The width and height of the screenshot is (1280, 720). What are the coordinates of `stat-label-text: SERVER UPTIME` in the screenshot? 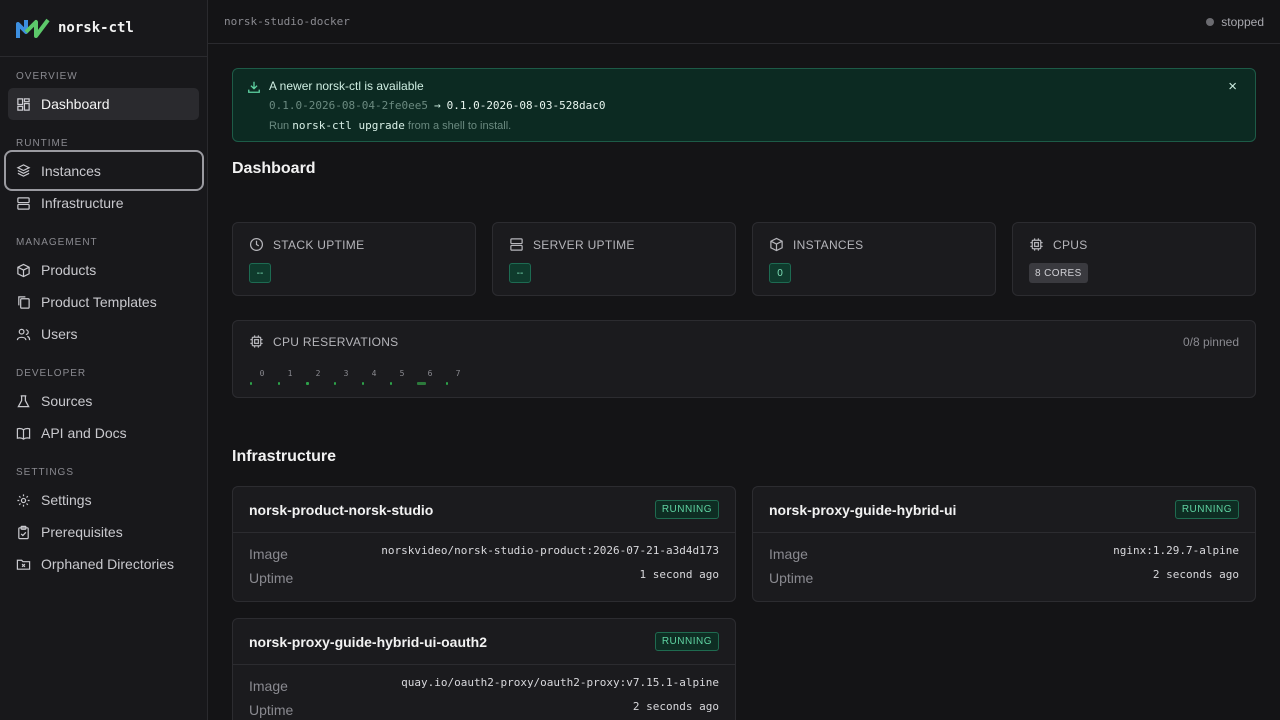 It's located at (584, 244).